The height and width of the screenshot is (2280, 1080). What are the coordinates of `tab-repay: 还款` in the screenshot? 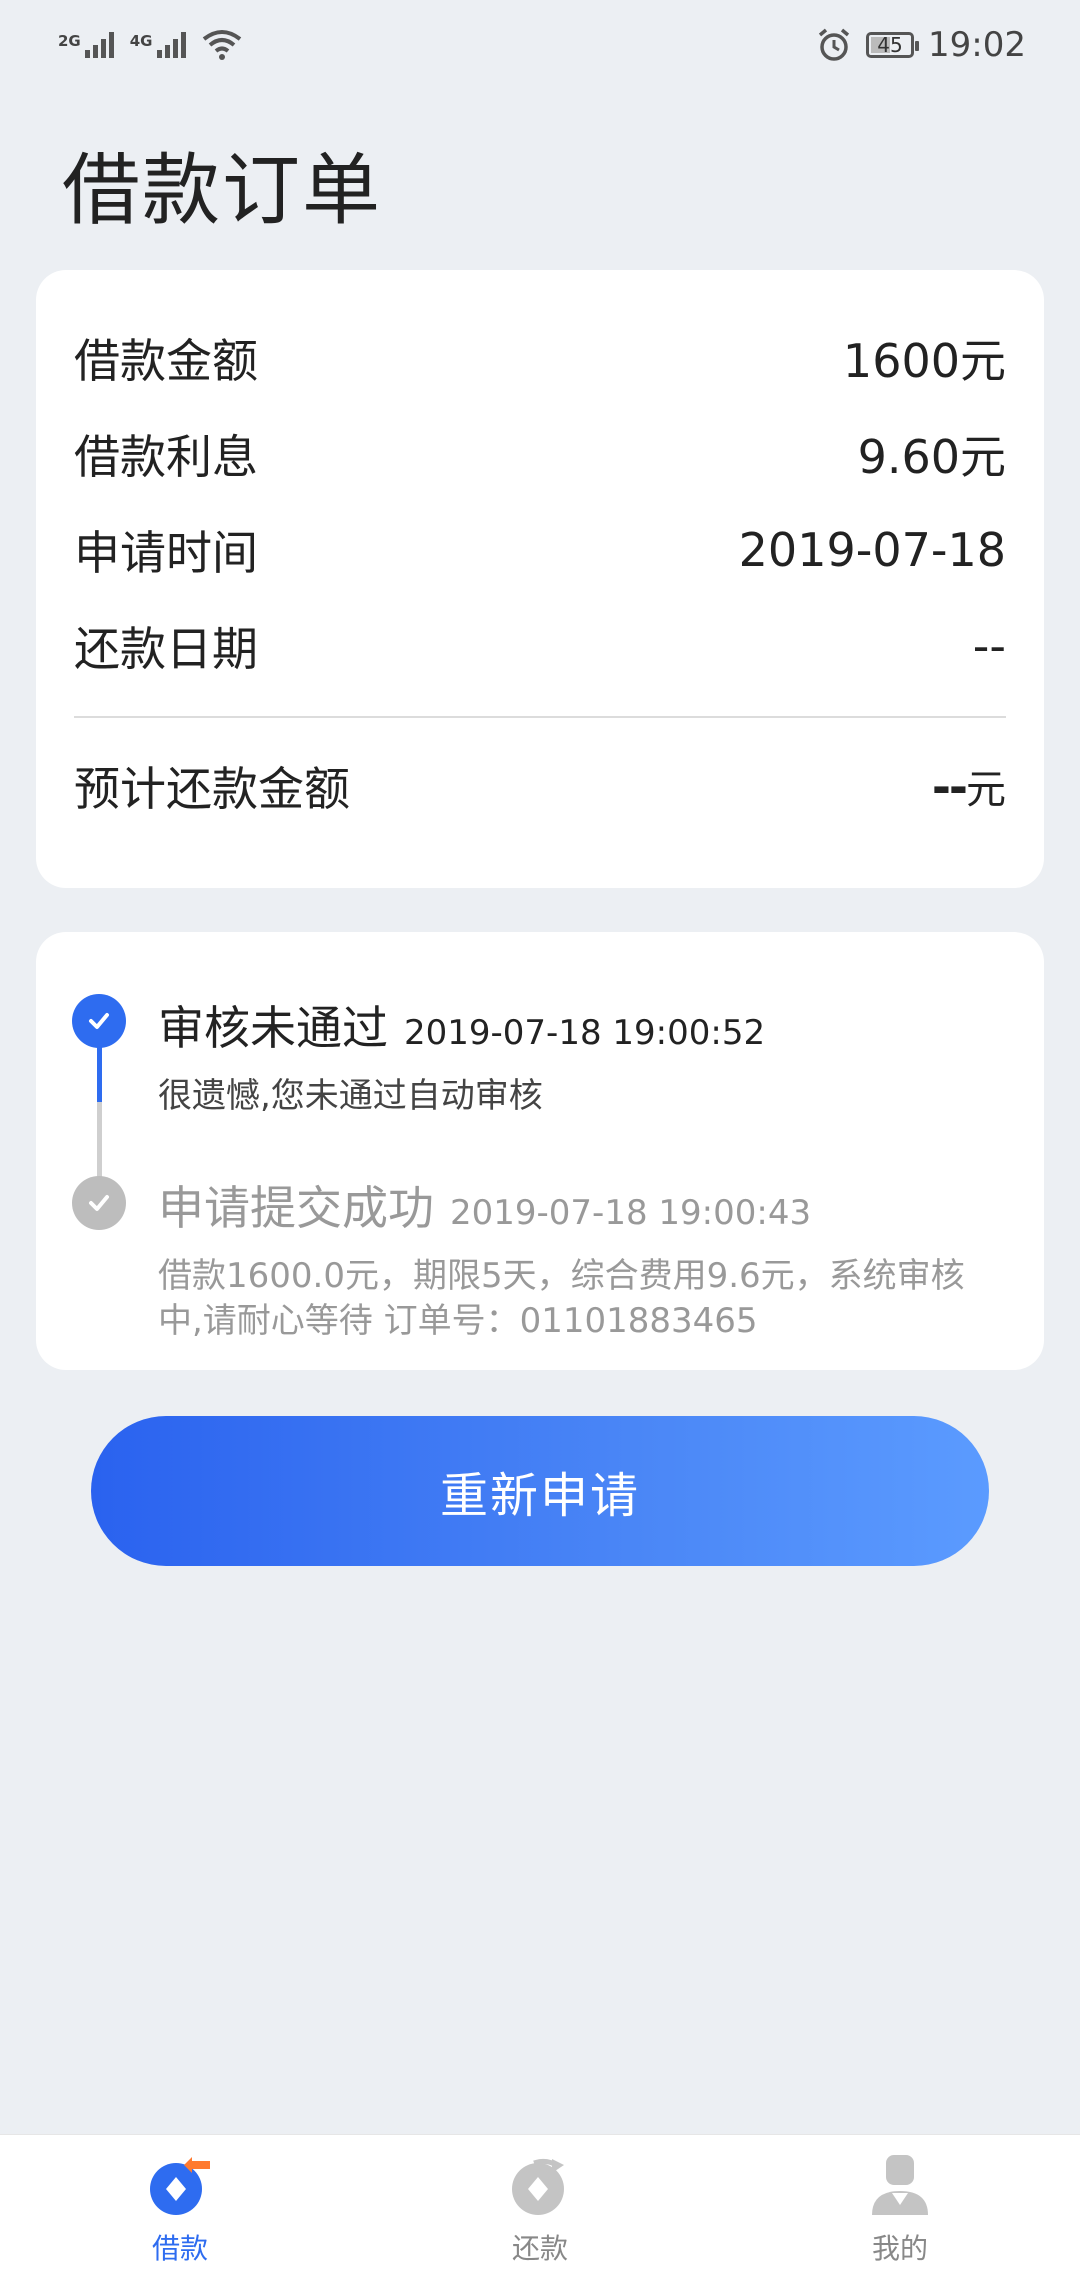 It's located at (540, 2207).